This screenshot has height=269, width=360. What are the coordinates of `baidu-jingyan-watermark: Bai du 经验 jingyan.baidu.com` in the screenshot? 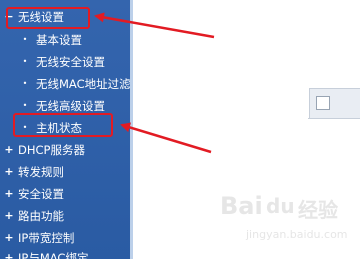 It's located at (284, 216).